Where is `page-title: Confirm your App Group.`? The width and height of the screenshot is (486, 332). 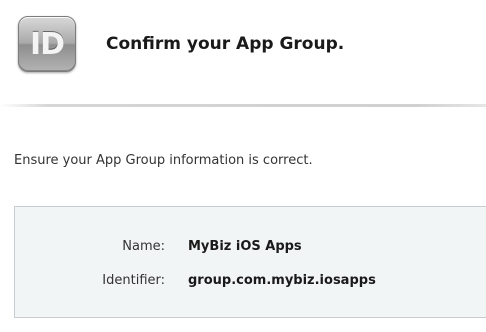
page-title: Confirm your App Group. is located at coordinates (225, 44).